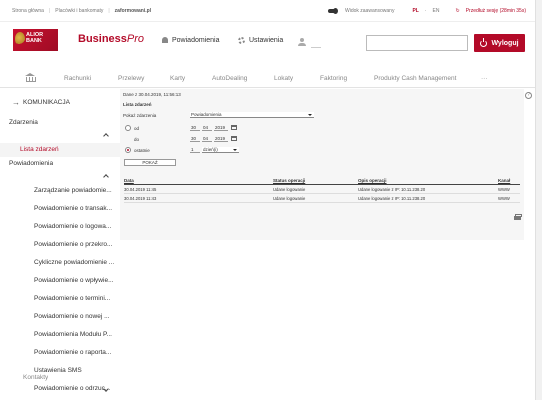  What do you see at coordinates (316, 47) in the screenshot?
I see `user-name-placeholder` at bounding box center [316, 47].